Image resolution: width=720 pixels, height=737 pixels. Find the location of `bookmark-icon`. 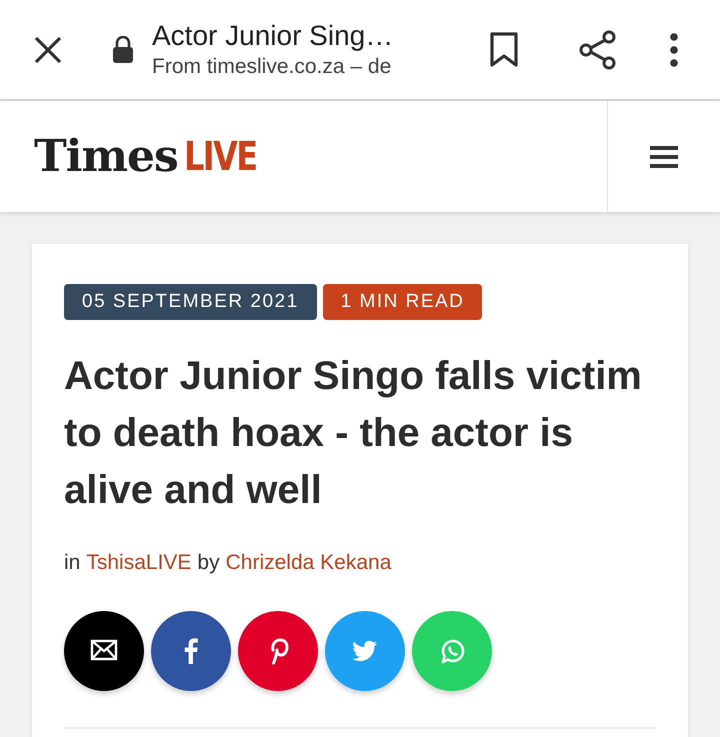

bookmark-icon is located at coordinates (504, 50).